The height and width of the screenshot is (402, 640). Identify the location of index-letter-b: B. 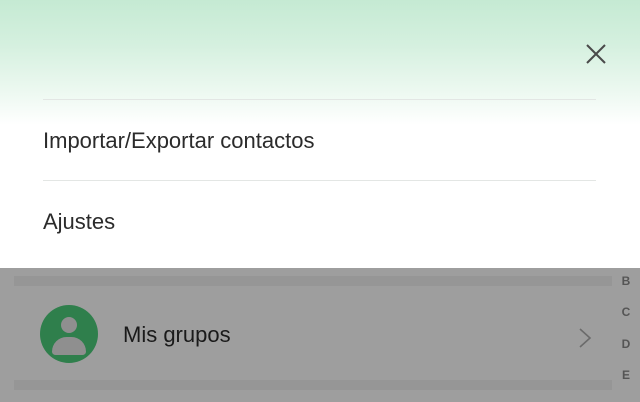
(626, 281).